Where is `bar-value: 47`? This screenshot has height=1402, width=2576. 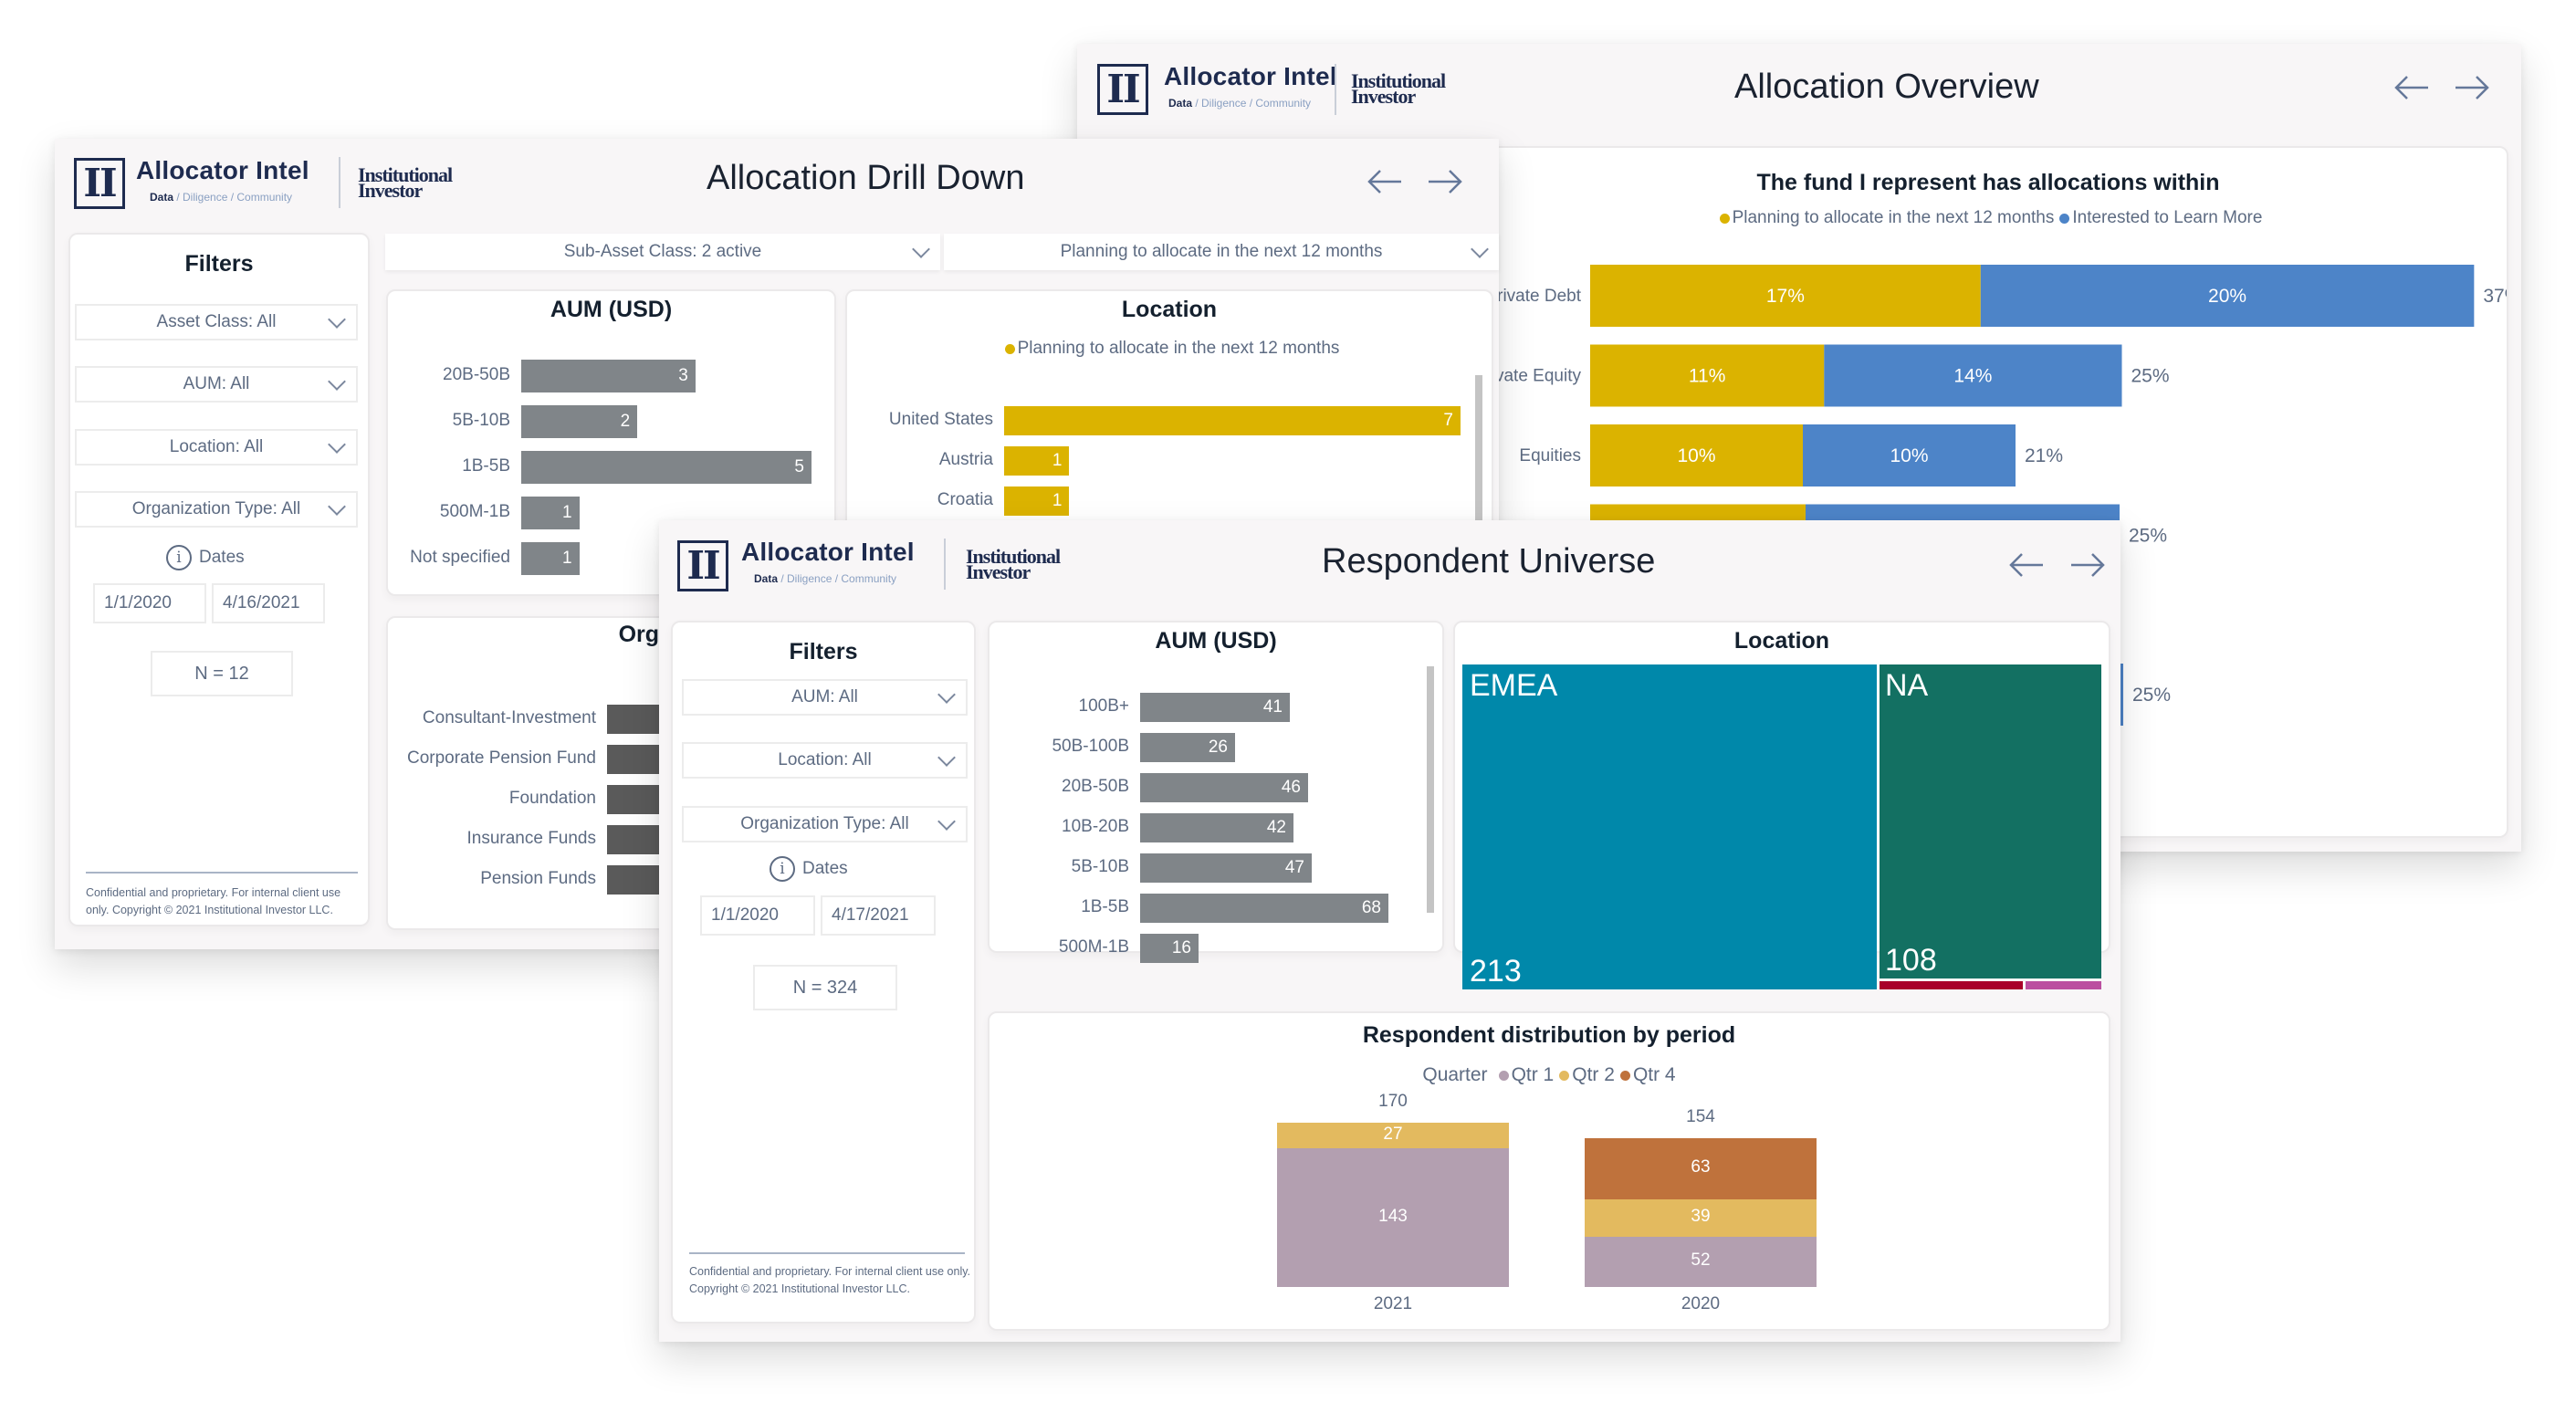
bar-value: 47 is located at coordinates (1294, 867).